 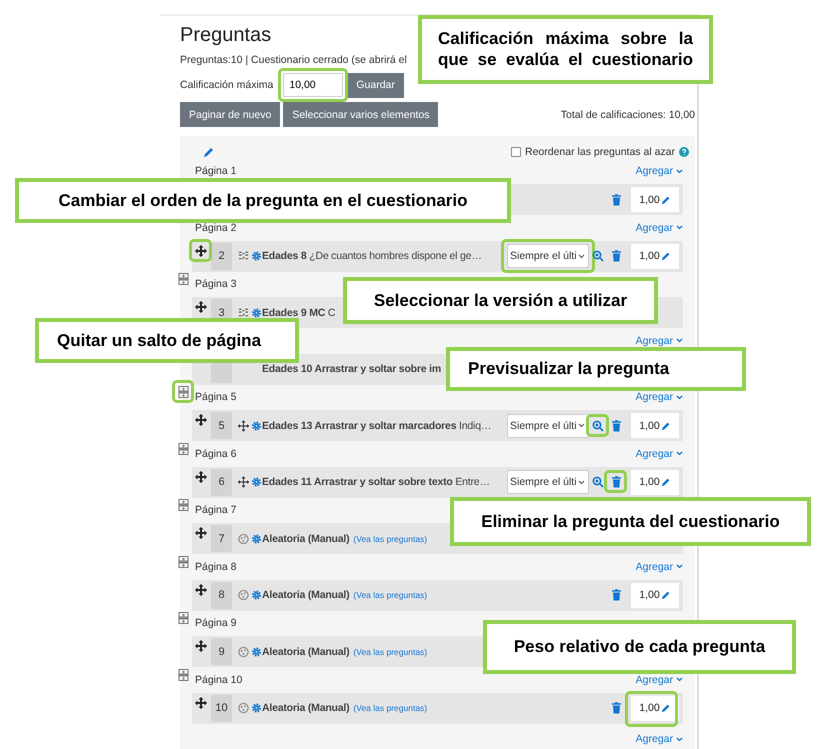 I want to click on help-icon, so click(x=684, y=152).